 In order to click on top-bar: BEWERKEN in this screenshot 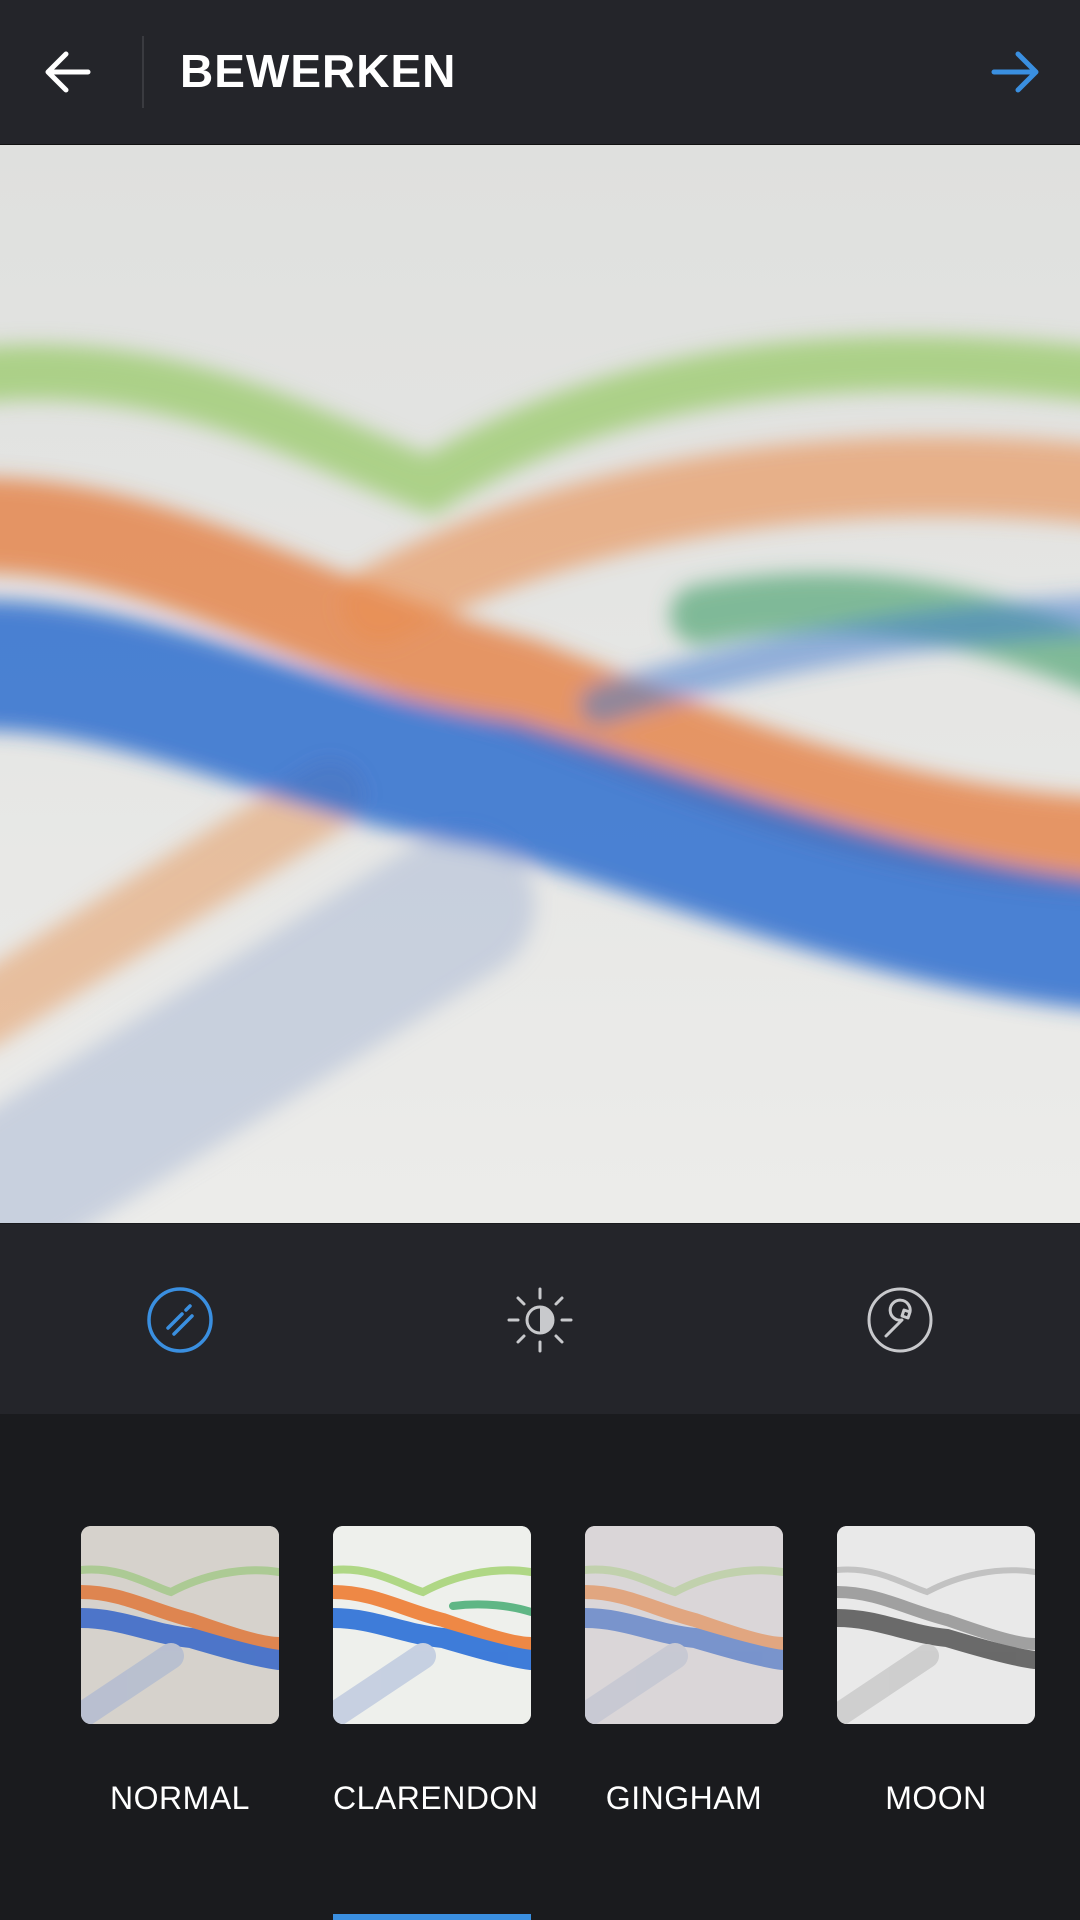, I will do `click(540, 72)`.